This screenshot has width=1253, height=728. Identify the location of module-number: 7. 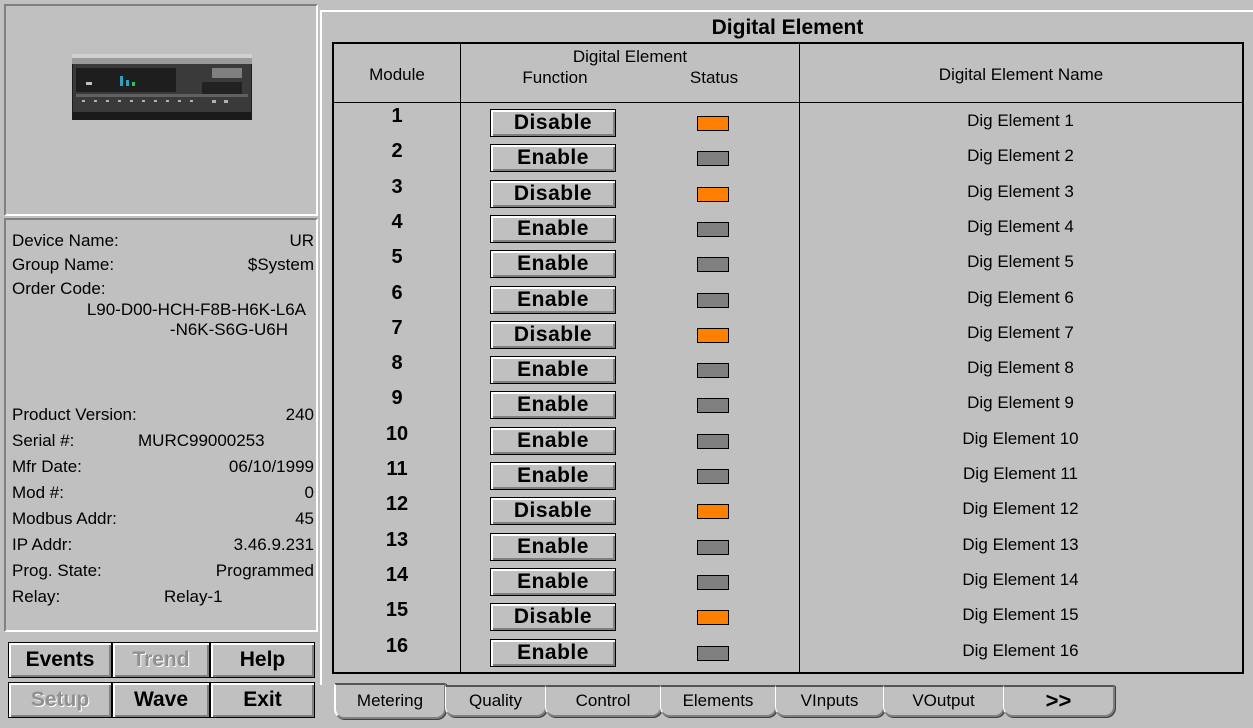
(397, 327).